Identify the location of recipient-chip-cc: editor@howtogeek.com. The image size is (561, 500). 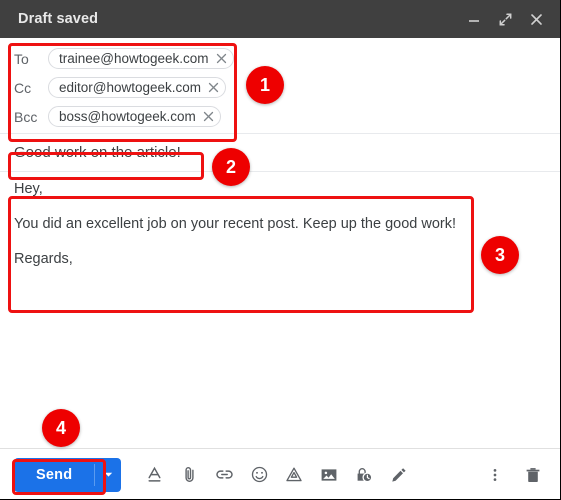
(137, 87).